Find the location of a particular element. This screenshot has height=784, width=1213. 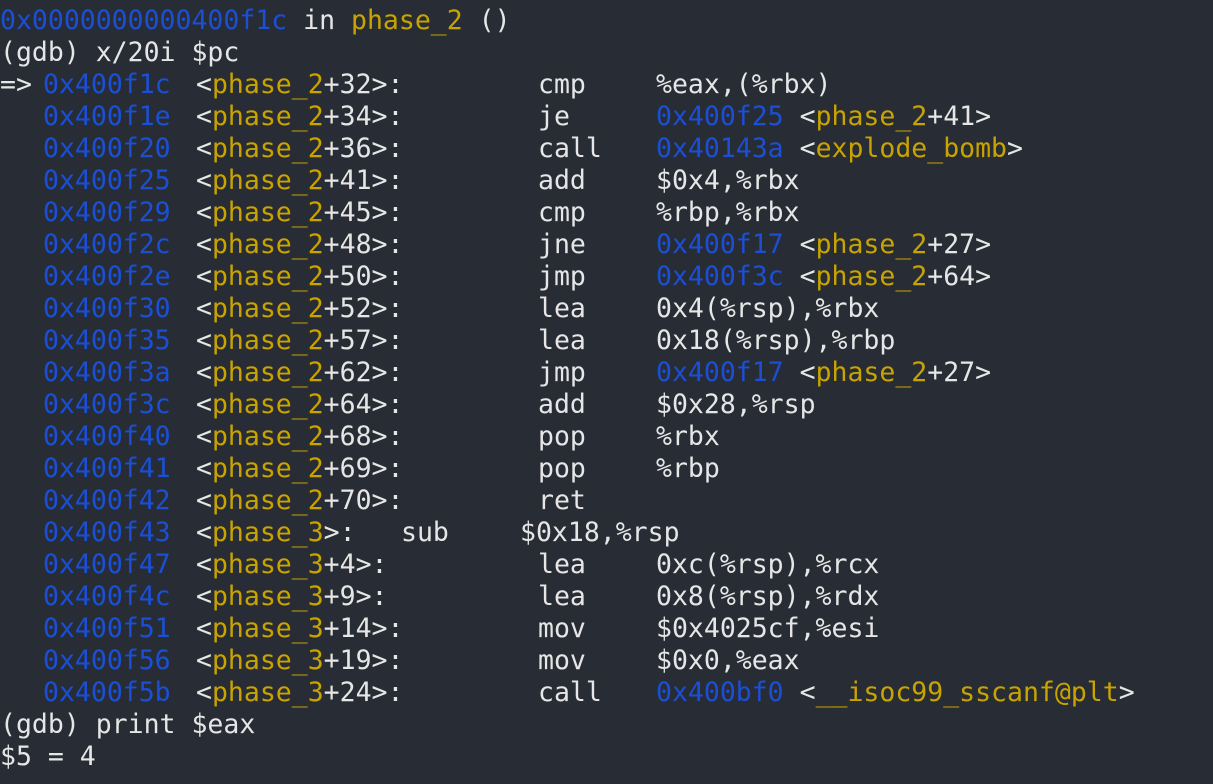

symbol-offset: +64>: is located at coordinates (363, 404).